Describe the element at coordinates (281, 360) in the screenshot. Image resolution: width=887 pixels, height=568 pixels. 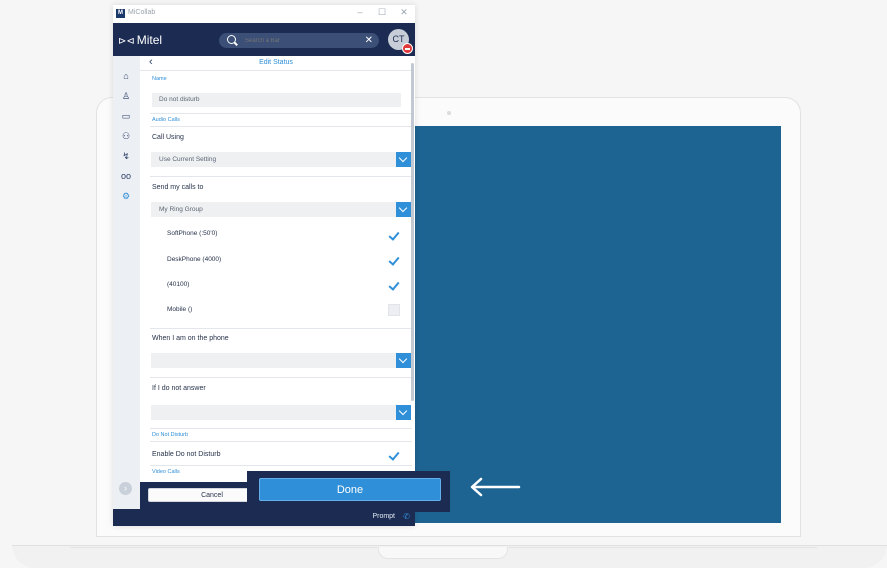
I see `on-phone-select` at that location.